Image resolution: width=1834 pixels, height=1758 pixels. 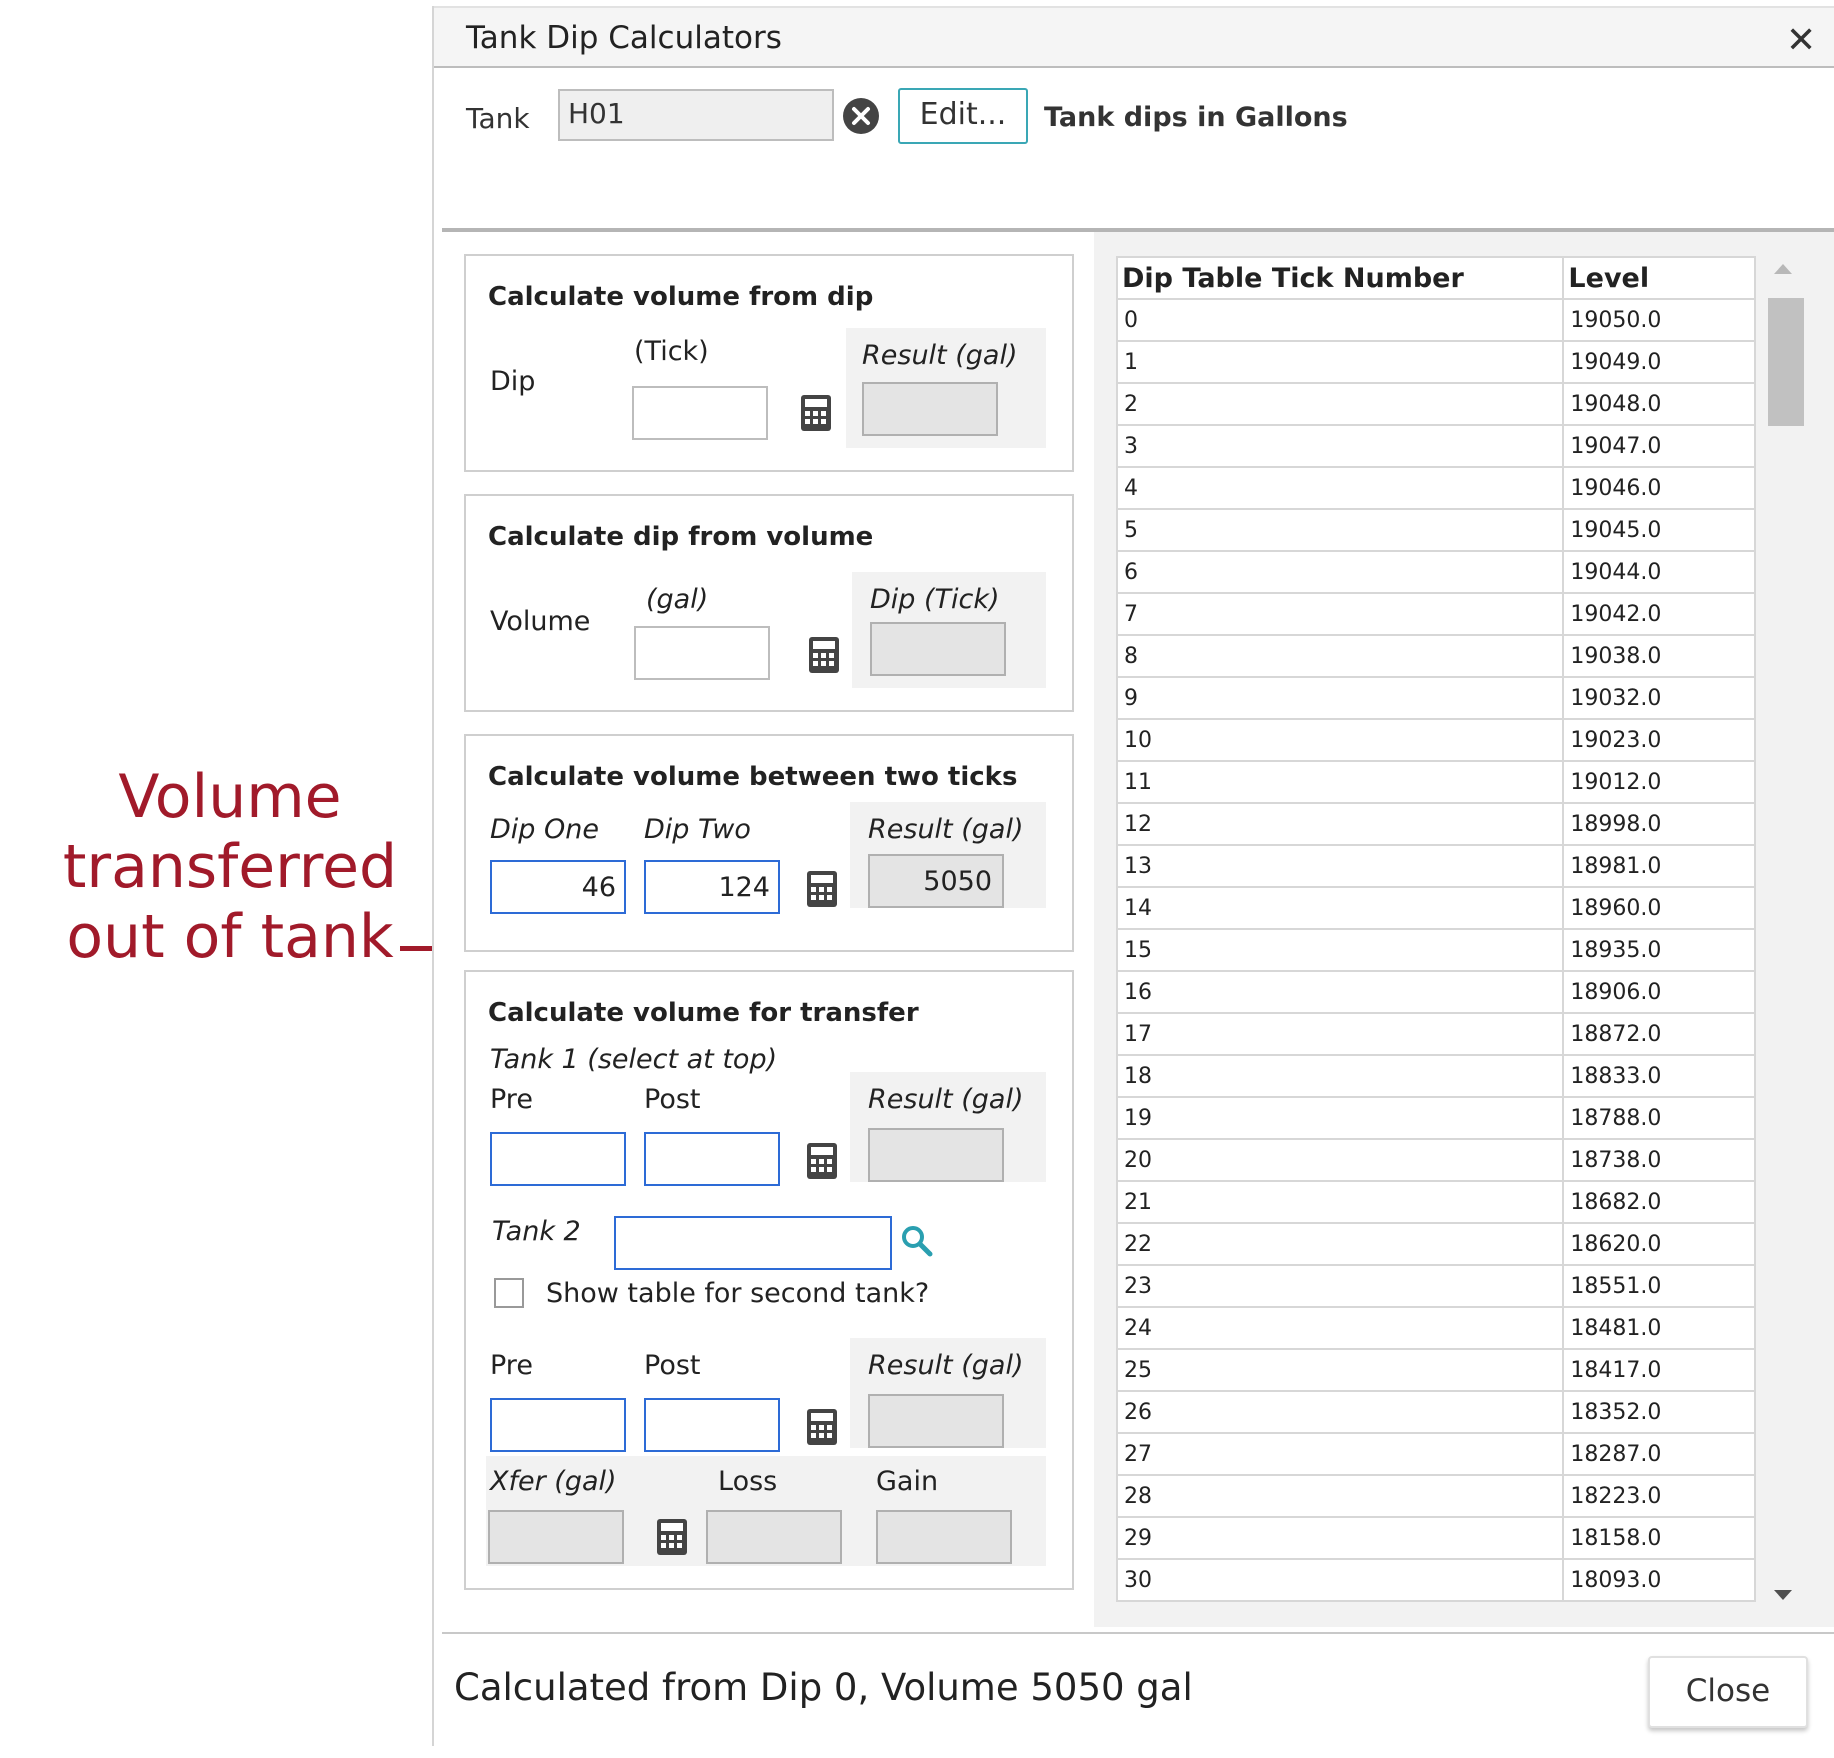 What do you see at coordinates (1436, 488) in the screenshot?
I see `table-row: 4 19046.0` at bounding box center [1436, 488].